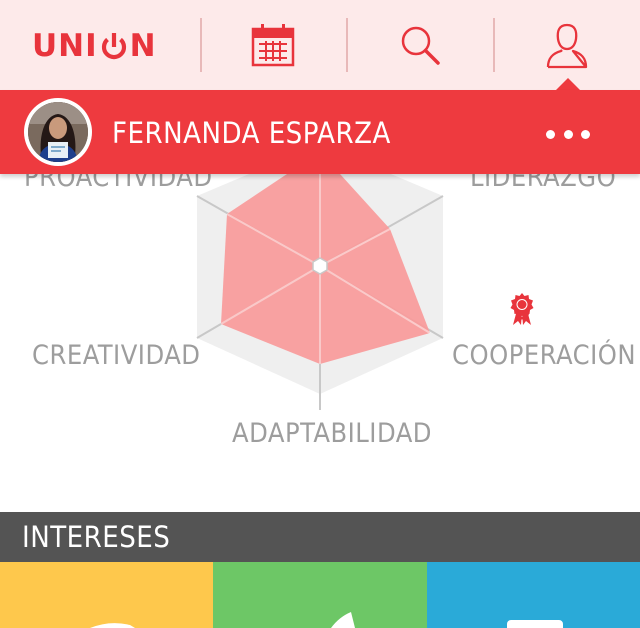  I want to click on profile-bar: FERNANDA ESPARZA, so click(320, 132).